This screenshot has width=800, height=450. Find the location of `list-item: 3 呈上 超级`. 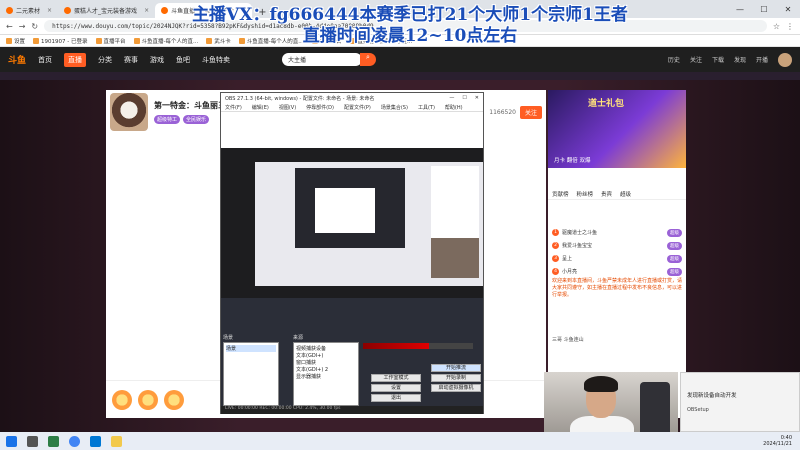

list-item: 3 呈上 超级 is located at coordinates (617, 258).